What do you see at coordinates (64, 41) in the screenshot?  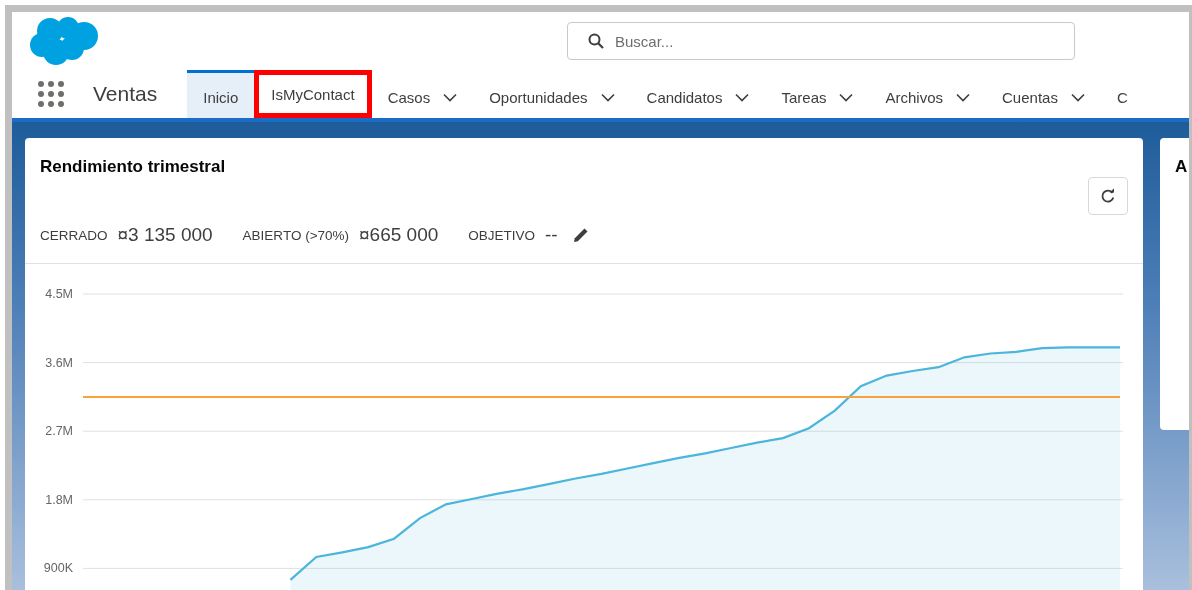 I see `cloud-logo-icon` at bounding box center [64, 41].